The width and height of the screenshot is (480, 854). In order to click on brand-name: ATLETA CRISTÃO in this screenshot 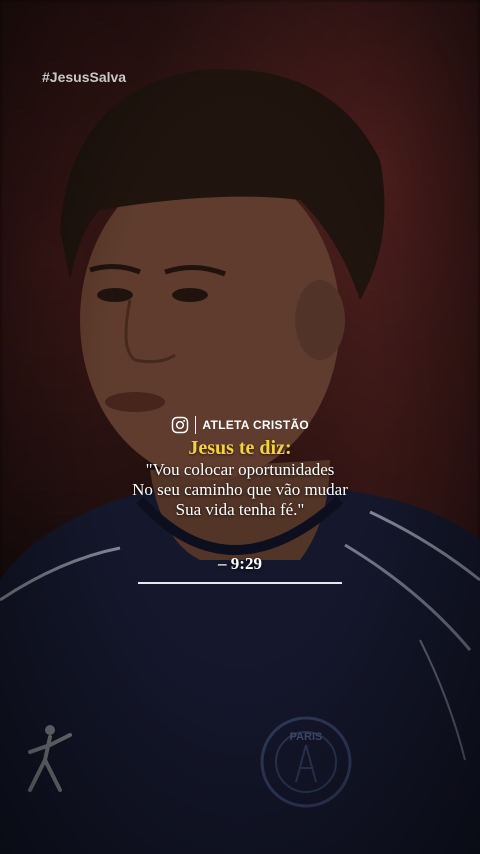, I will do `click(256, 425)`.